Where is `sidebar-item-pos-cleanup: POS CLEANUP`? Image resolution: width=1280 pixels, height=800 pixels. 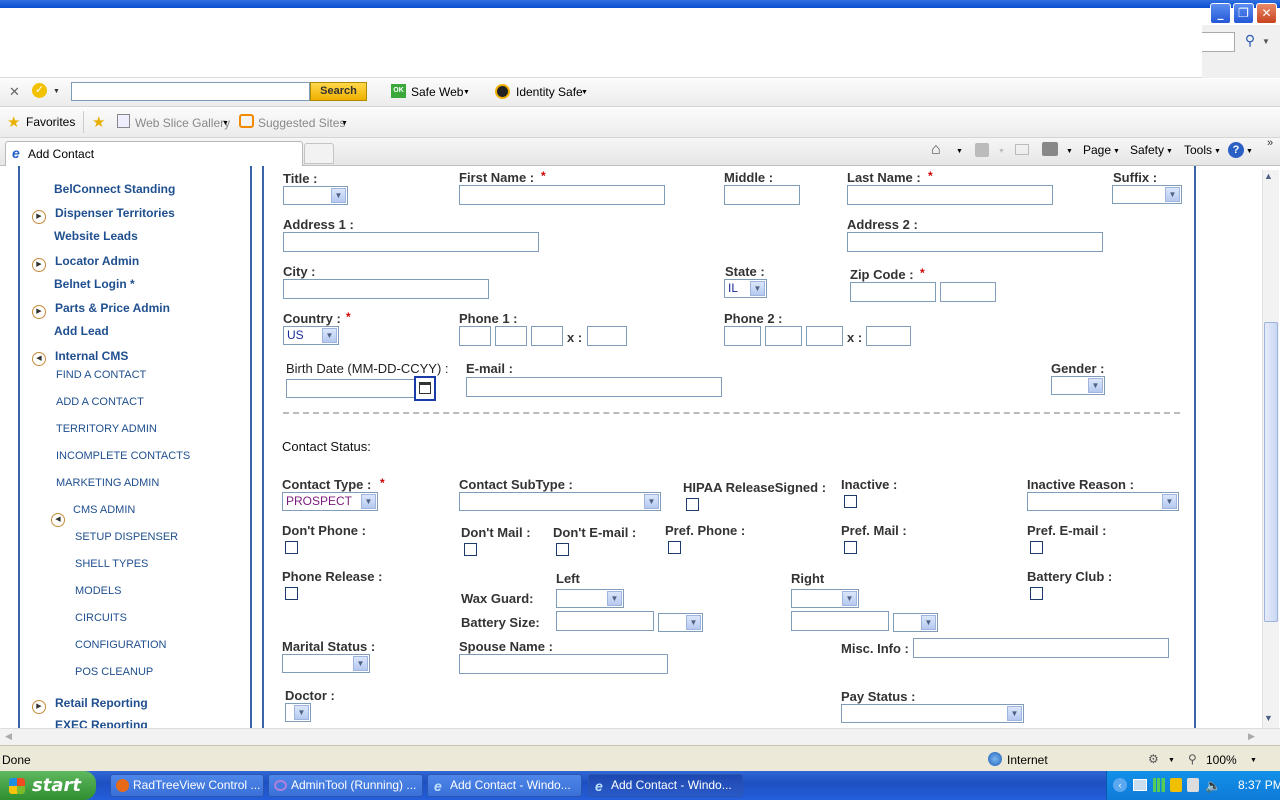
sidebar-item-pos-cleanup: POS CLEANUP is located at coordinates (114, 672).